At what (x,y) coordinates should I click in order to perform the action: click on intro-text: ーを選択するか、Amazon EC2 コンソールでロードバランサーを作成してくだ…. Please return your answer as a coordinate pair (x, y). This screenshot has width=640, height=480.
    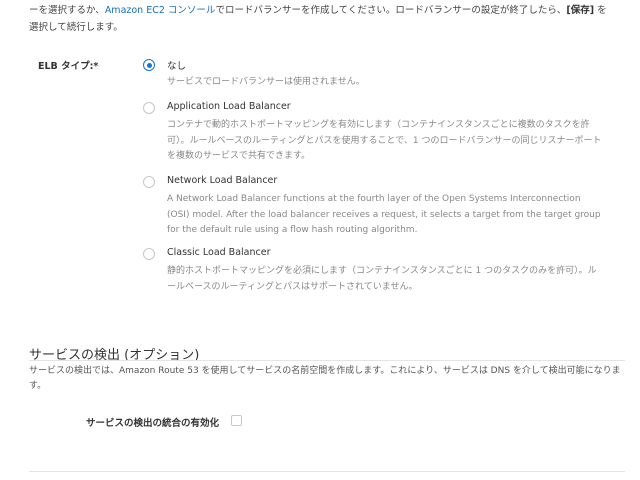
    Looking at the image, I should click on (327, 19).